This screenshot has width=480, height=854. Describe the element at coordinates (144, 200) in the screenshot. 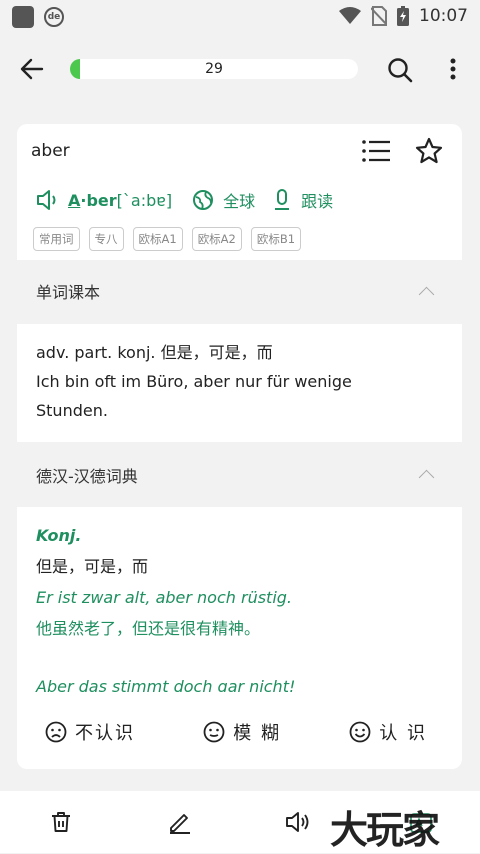

I see `ipa-text: [`a:bɐ]` at that location.